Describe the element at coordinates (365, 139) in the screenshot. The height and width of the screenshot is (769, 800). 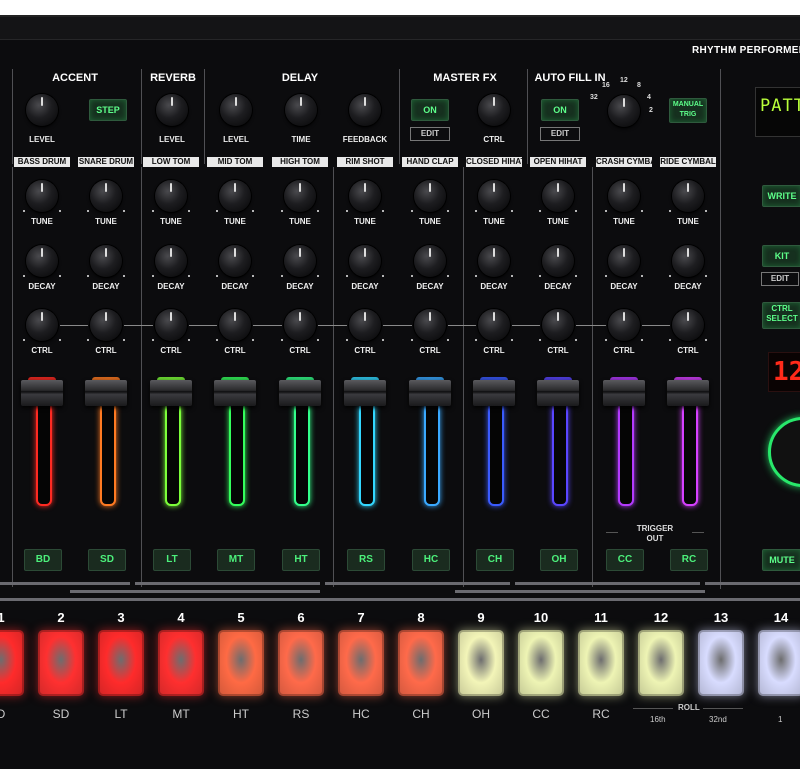
I see `delay-feedback-label: FEEDBACK` at that location.